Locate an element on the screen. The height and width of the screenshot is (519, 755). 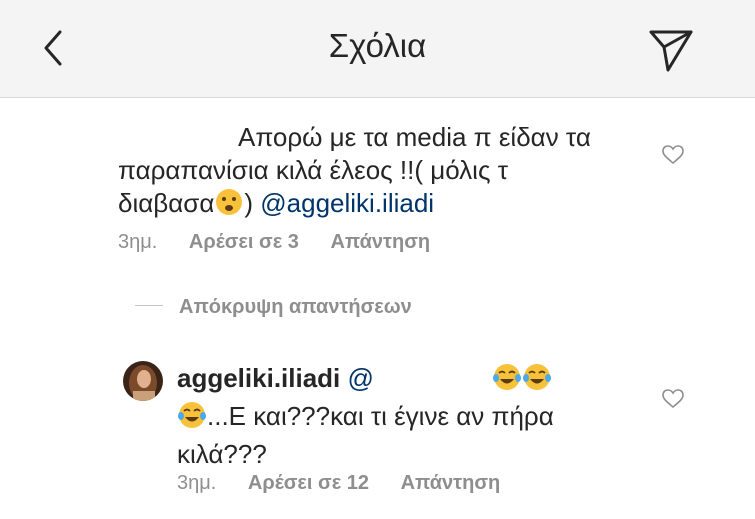
comment-meta: 3ημ. Αρέσει σε 3 Απάντηση is located at coordinates (287, 242).